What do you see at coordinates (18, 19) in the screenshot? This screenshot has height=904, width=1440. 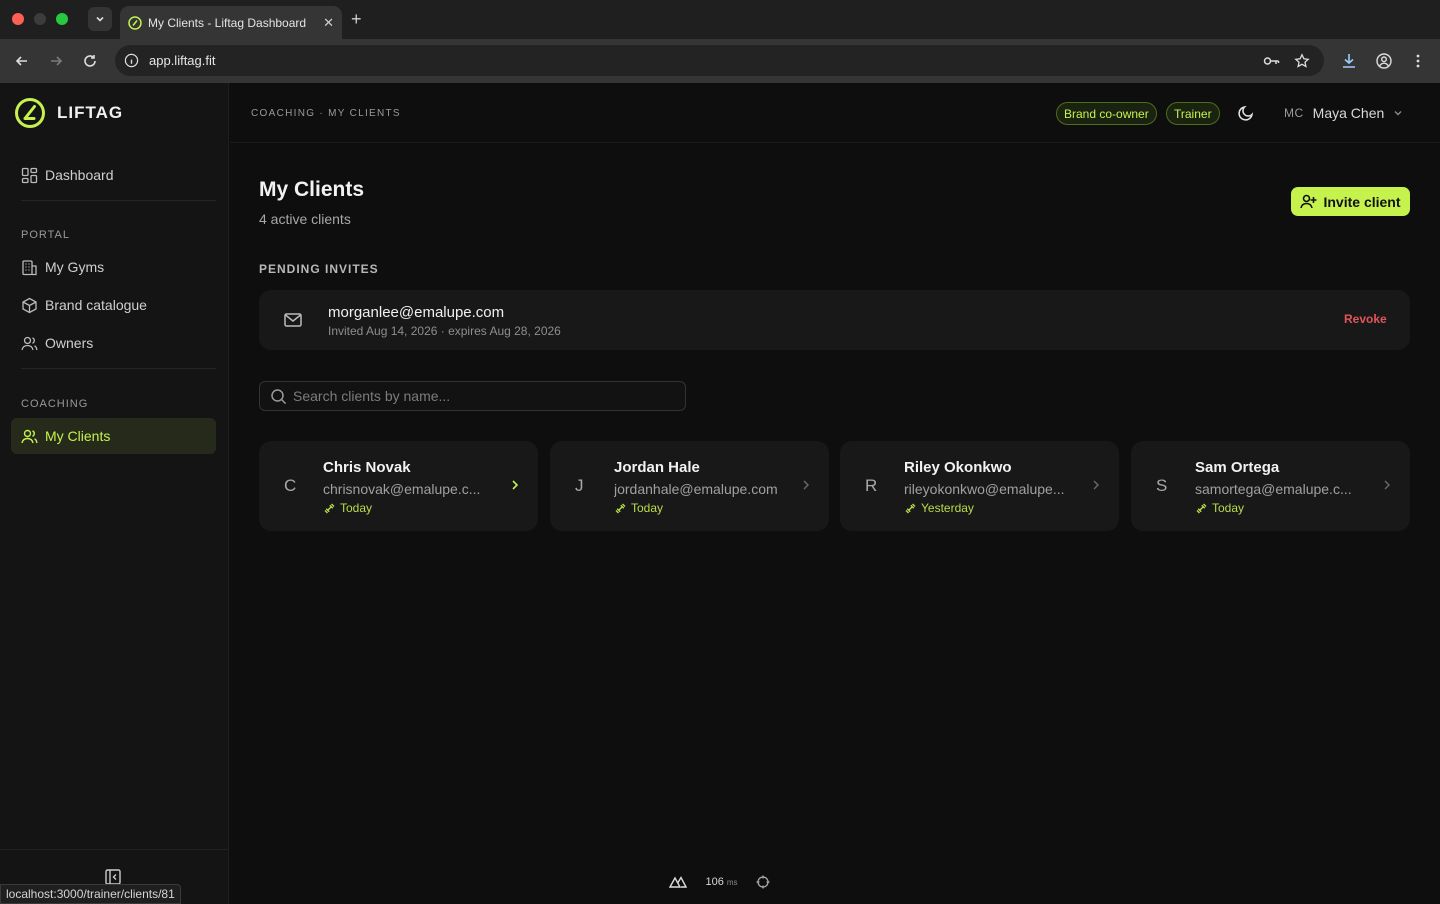 I see `close-window-button` at bounding box center [18, 19].